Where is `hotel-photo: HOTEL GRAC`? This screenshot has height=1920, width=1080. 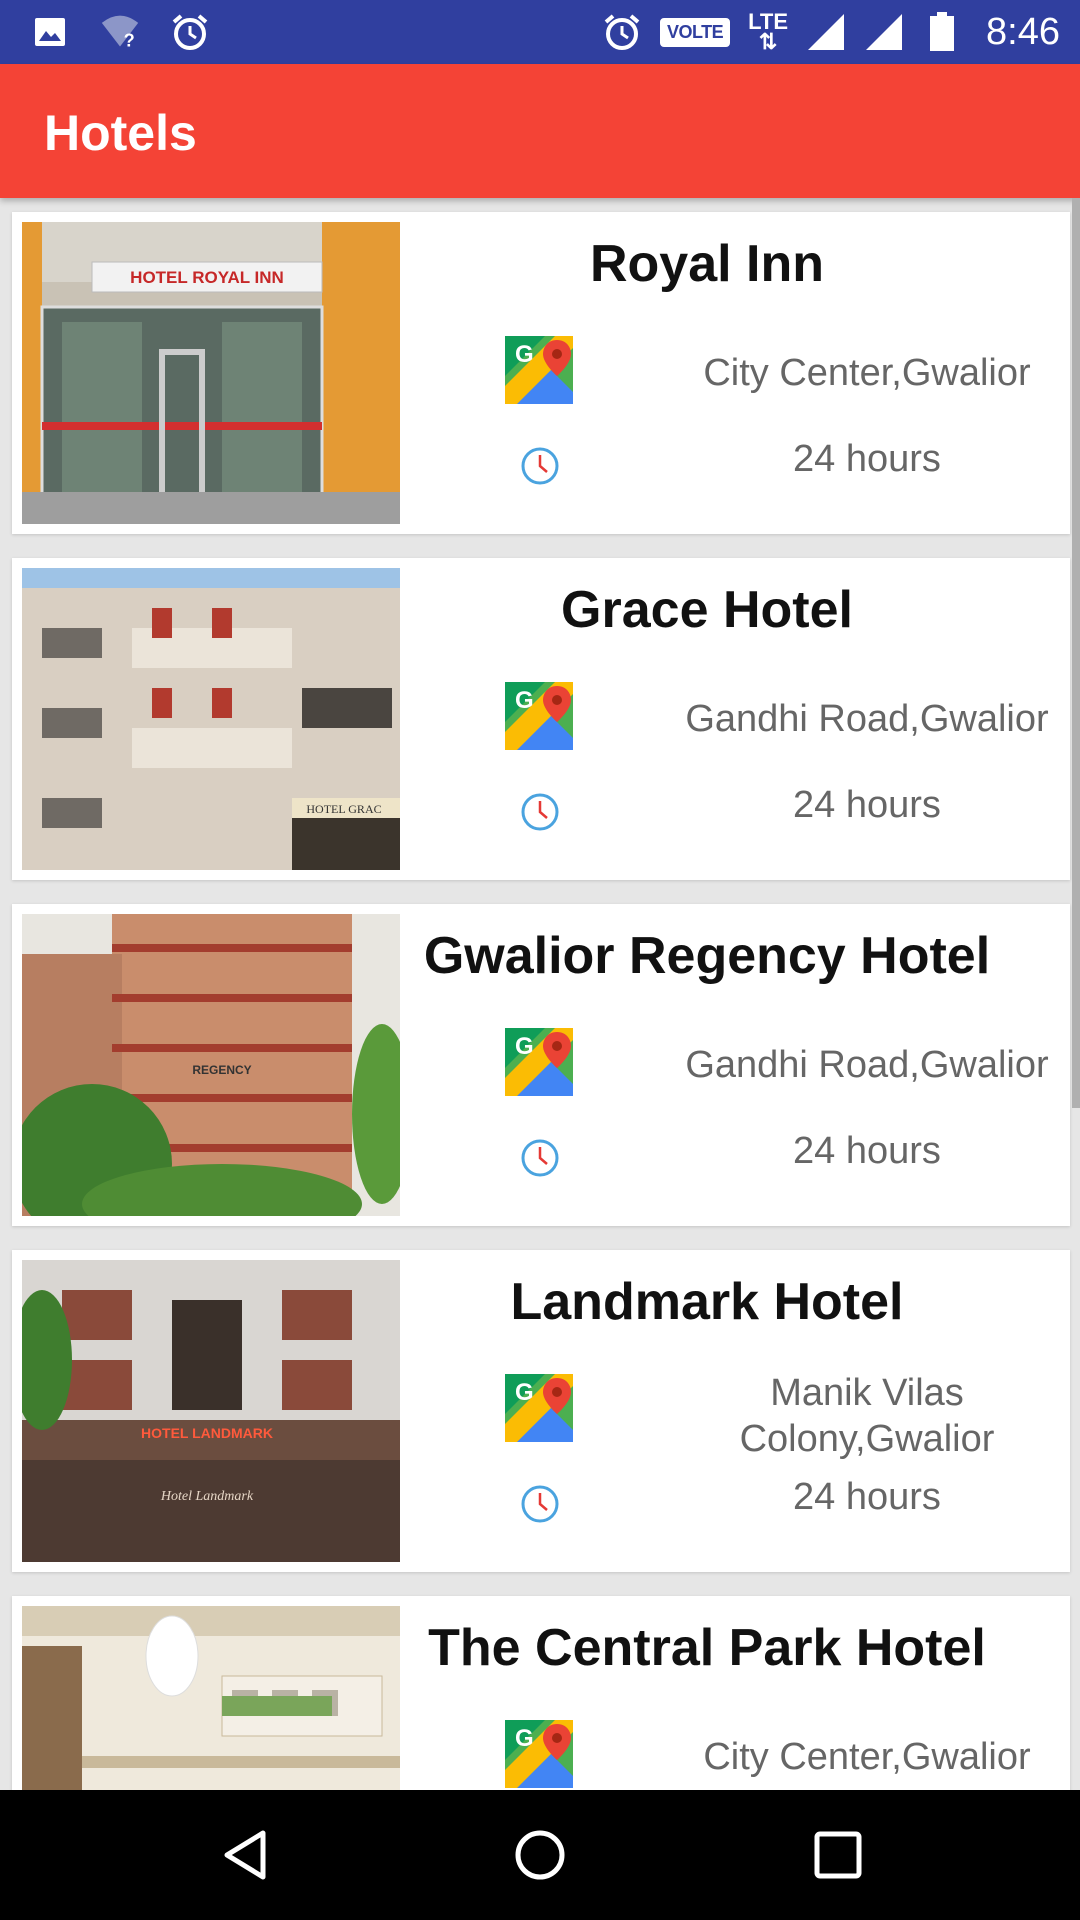
hotel-photo: HOTEL GRAC is located at coordinates (211, 719).